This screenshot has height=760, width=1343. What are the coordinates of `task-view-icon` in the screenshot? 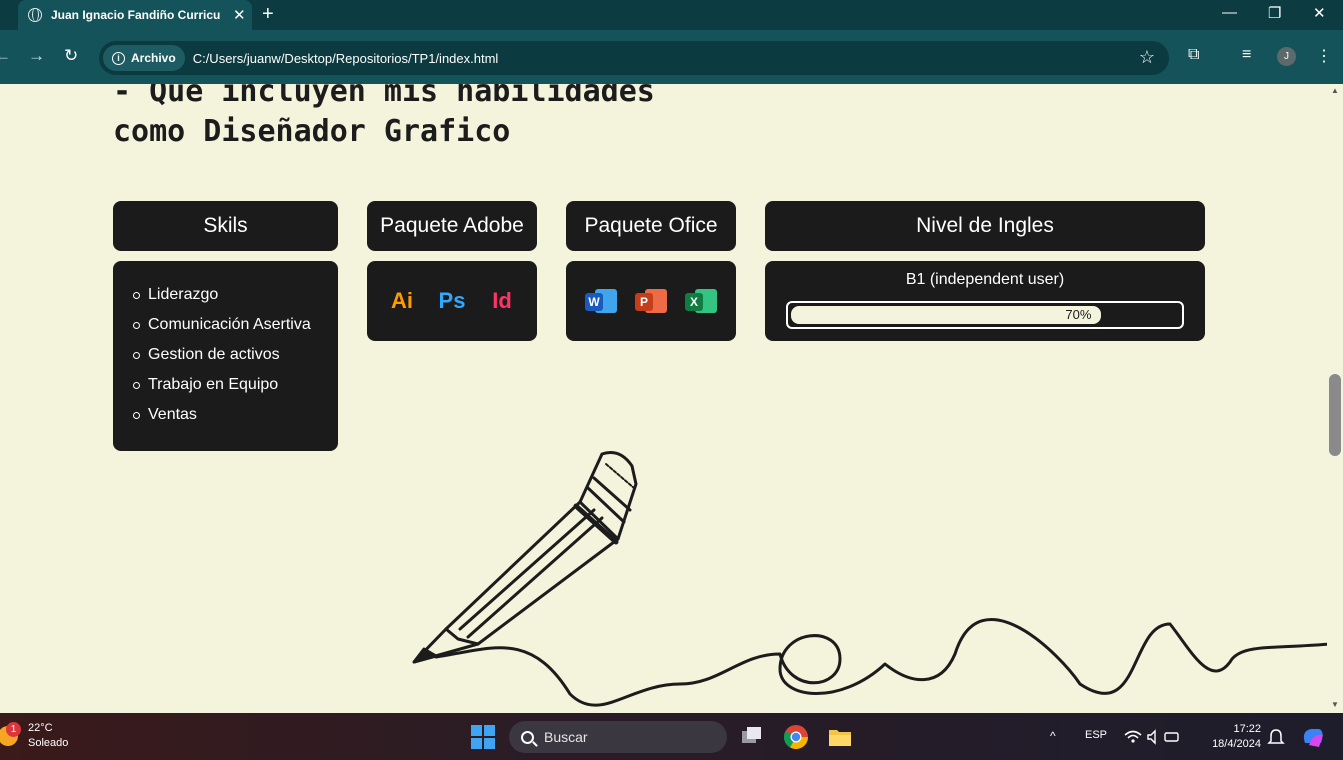 It's located at (752, 737).